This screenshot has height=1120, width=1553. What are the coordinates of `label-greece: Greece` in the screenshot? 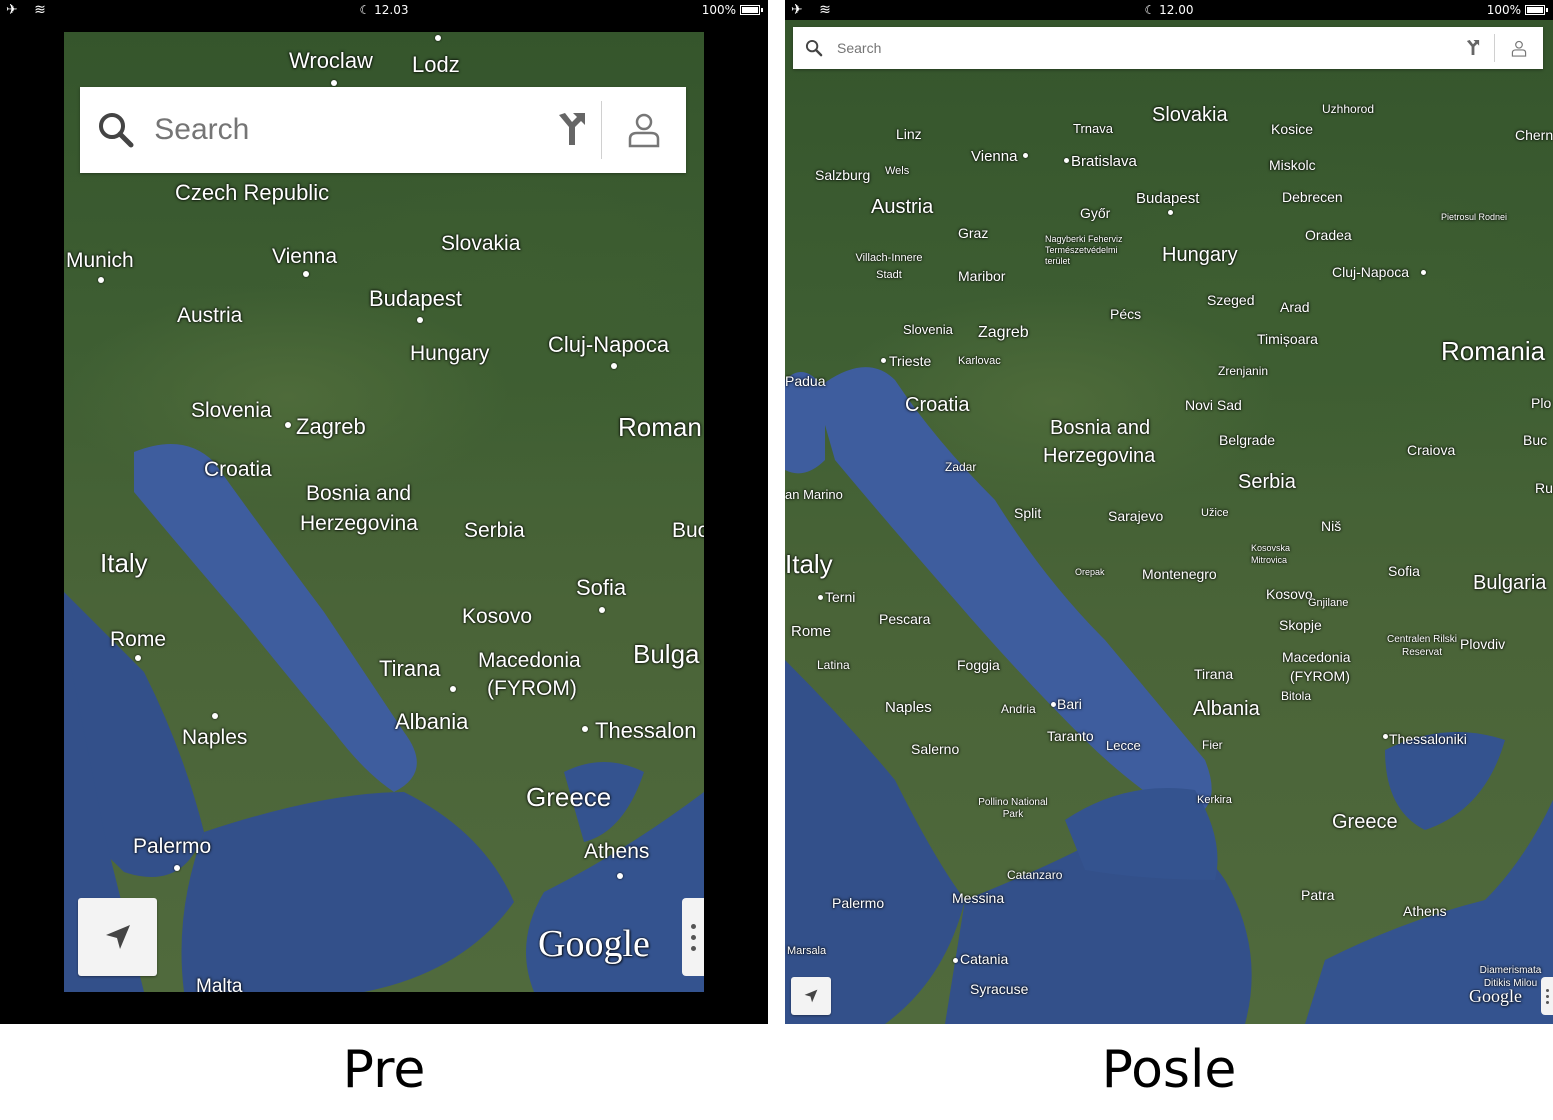 It's located at (569, 797).